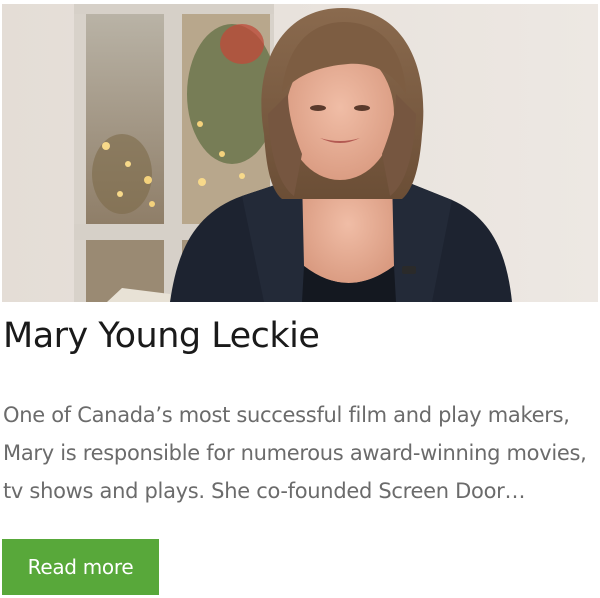 Image resolution: width=600 pixels, height=598 pixels. I want to click on article-title: Mary Young Leckie, so click(161, 336).